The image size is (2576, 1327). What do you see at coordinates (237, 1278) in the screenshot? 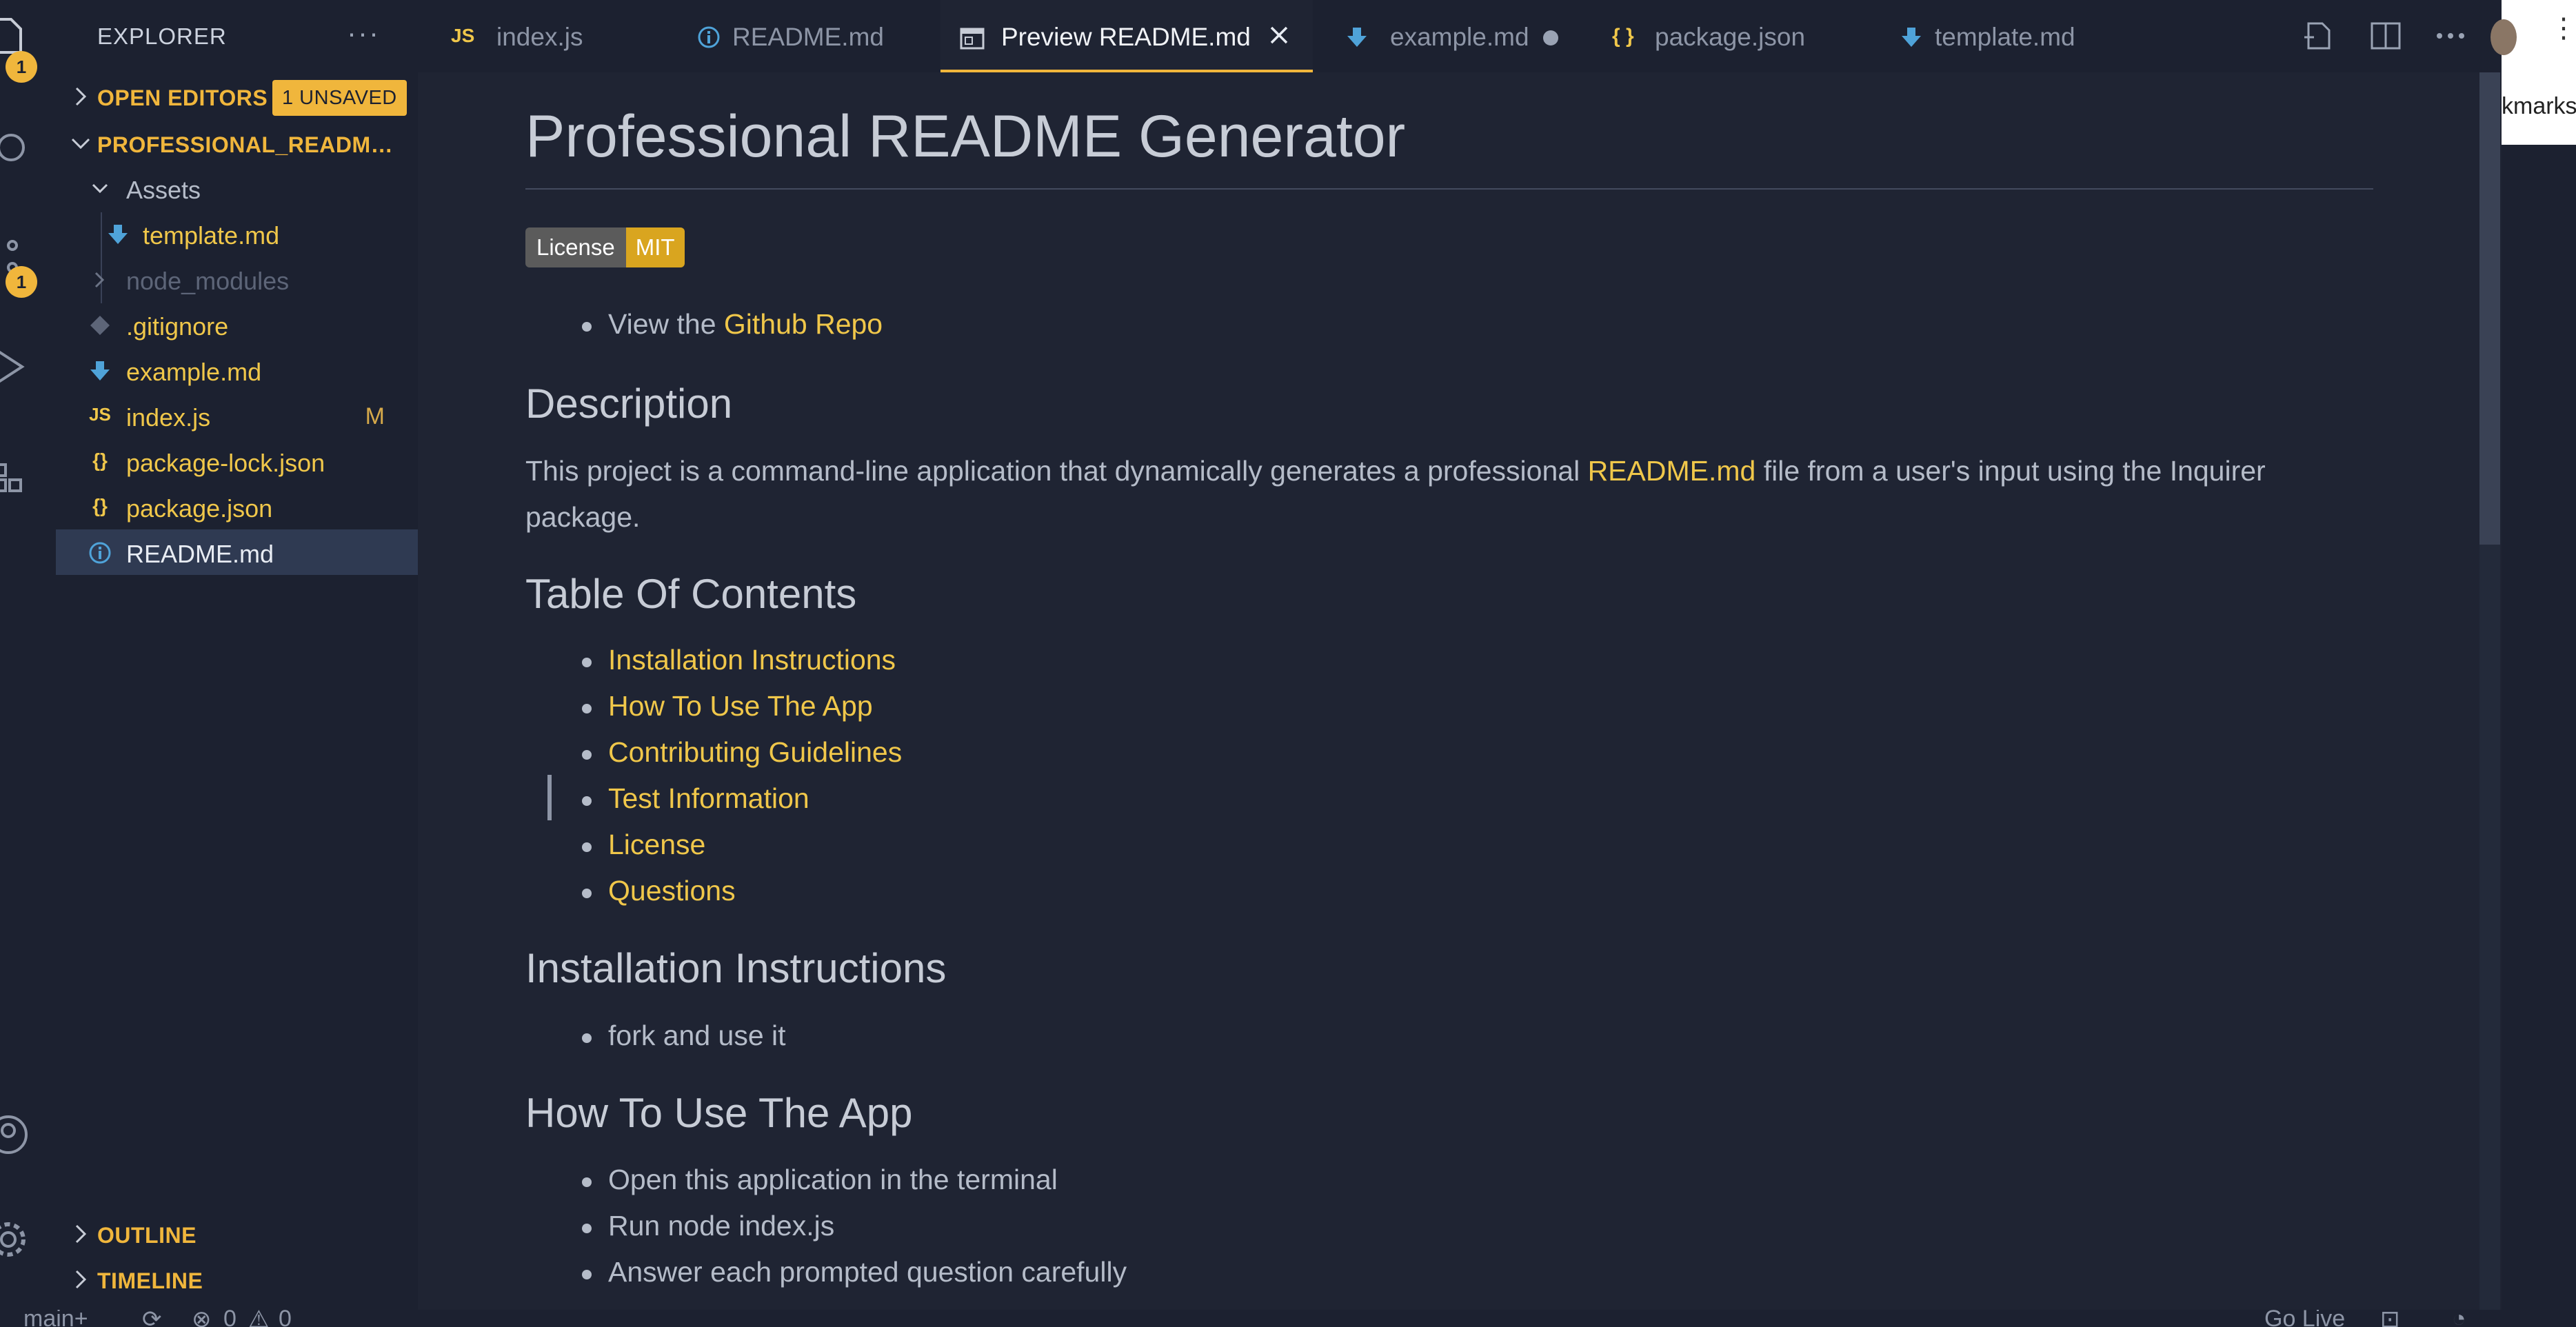
I see `timeline-section: TIMELINE` at bounding box center [237, 1278].